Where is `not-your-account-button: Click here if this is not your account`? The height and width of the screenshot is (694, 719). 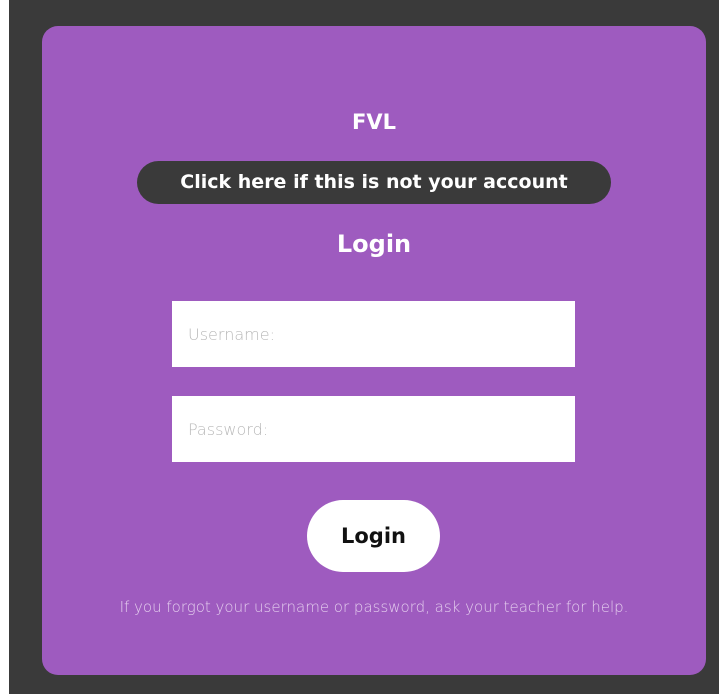
not-your-account-button: Click here if this is not your account is located at coordinates (374, 182).